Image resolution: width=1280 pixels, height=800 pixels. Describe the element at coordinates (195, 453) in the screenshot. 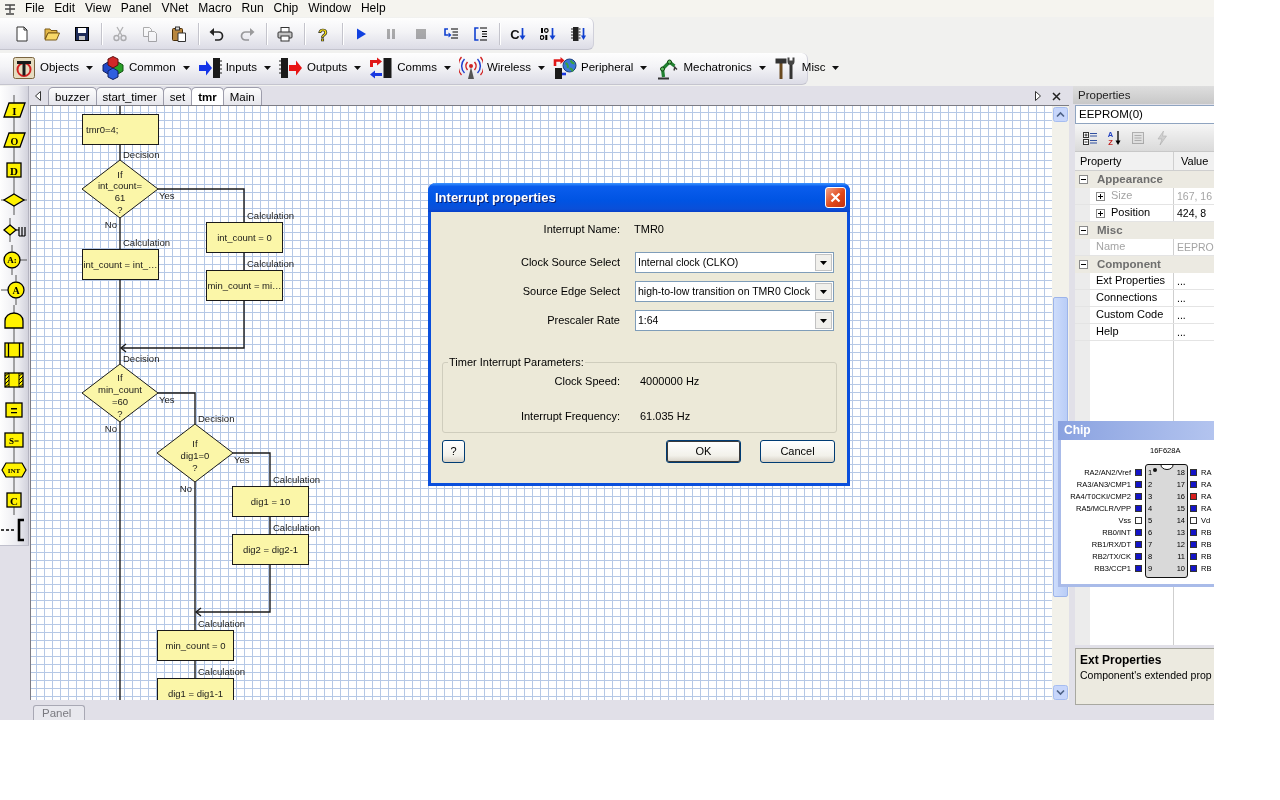

I see `decision-block: If dig1=0 ?` at that location.